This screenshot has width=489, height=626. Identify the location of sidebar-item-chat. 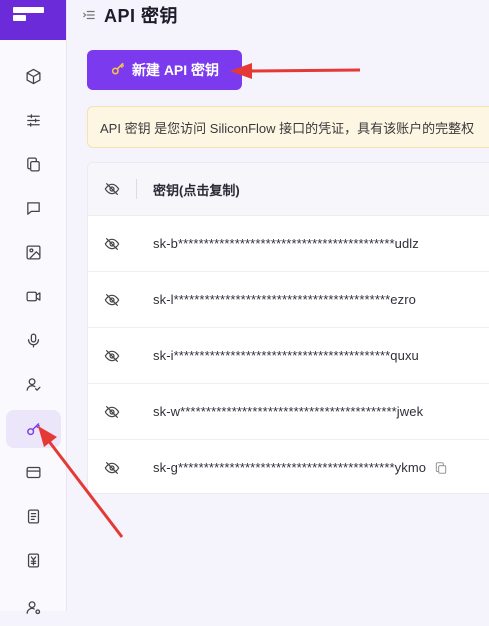
(33, 208).